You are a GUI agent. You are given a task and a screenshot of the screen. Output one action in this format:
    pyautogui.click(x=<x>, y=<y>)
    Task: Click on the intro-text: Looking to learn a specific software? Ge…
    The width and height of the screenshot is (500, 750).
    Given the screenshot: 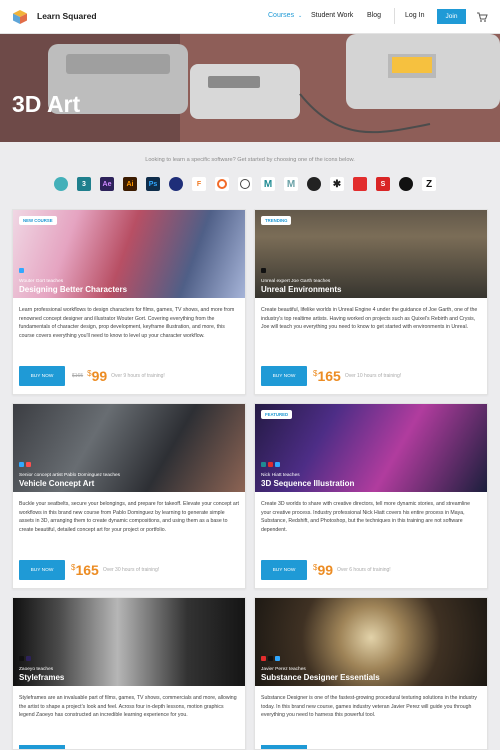 What is the action you would take?
    pyautogui.click(x=250, y=160)
    